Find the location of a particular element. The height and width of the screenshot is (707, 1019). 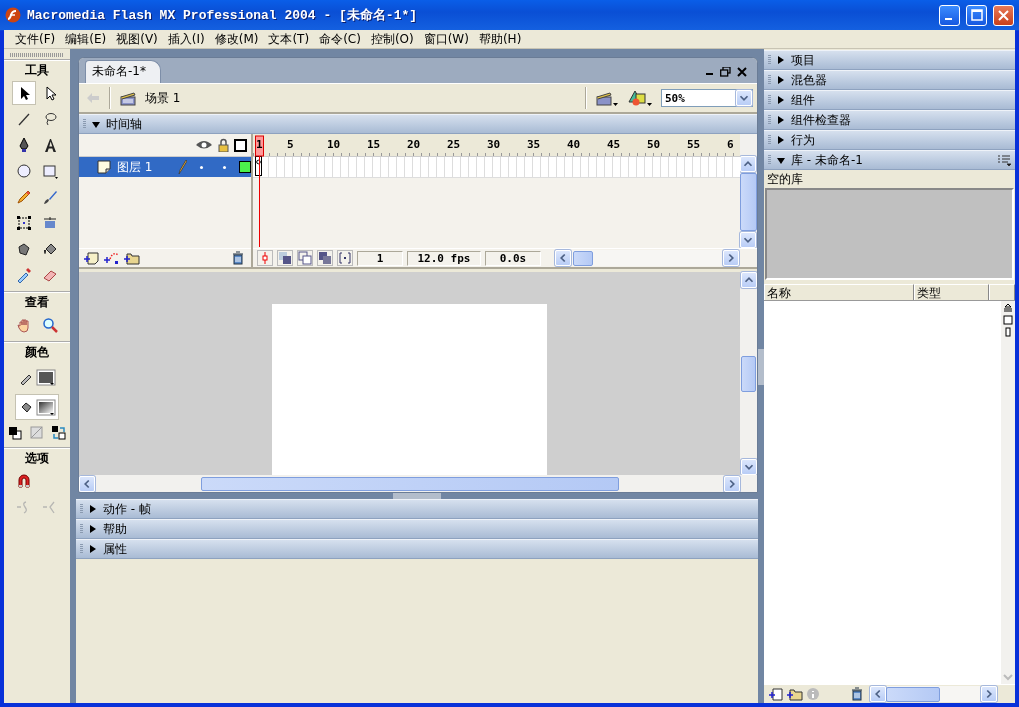

elapsed-time: 0.0s is located at coordinates (513, 258).